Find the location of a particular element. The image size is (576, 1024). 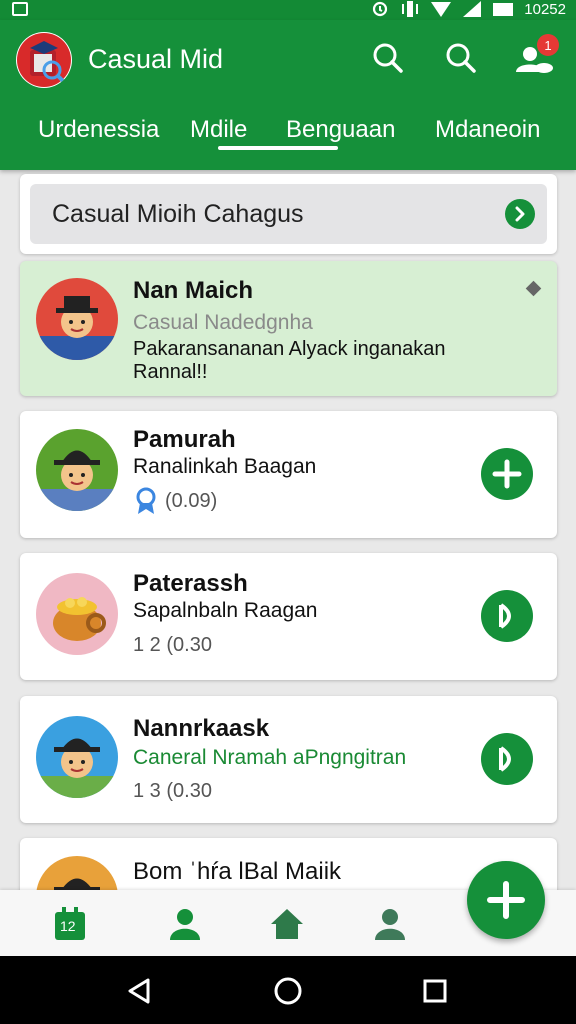

status-time: 10252 is located at coordinates (545, 9).